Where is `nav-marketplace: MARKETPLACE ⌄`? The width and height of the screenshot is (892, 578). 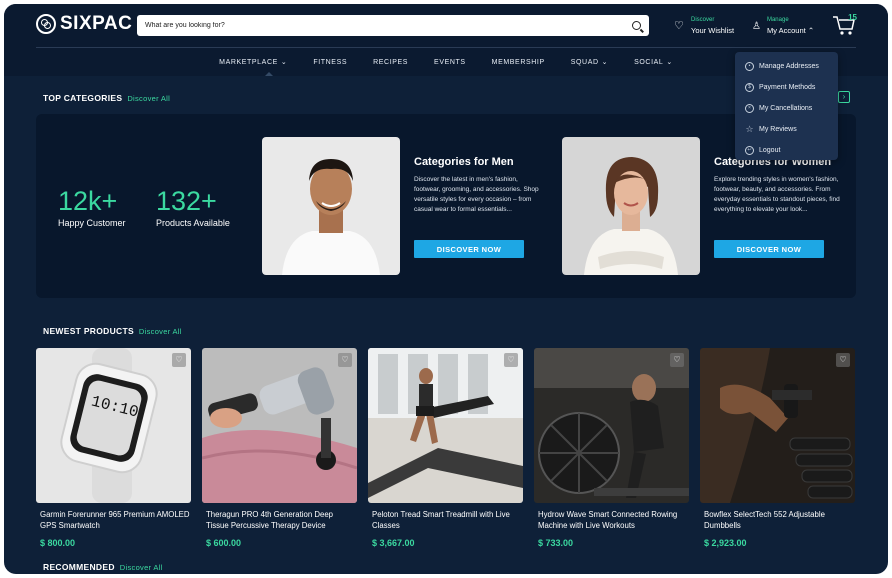
nav-marketplace: MARKETPLACE ⌄ is located at coordinates (253, 62).